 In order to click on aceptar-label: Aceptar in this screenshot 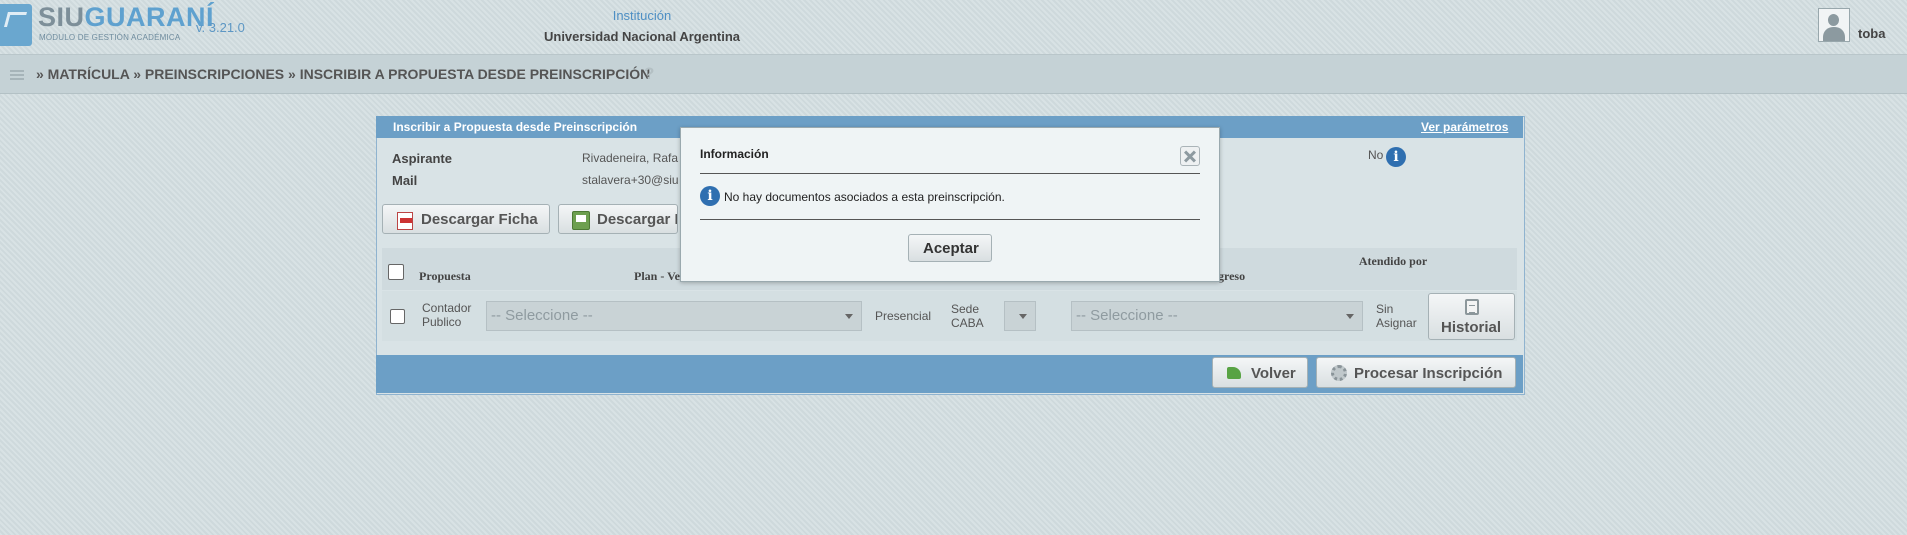, I will do `click(951, 248)`.